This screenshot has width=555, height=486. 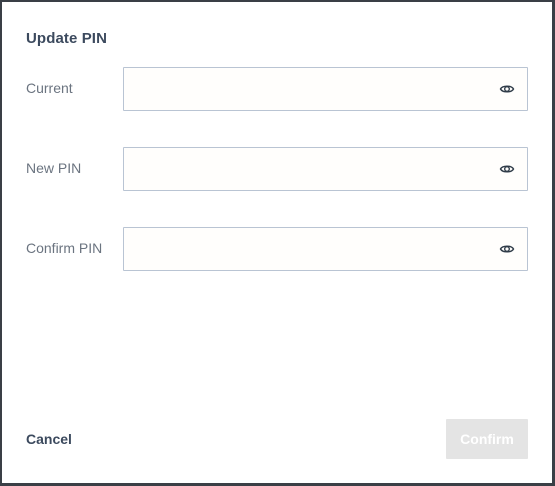 I want to click on current-pin-label: Current, so click(x=49, y=88).